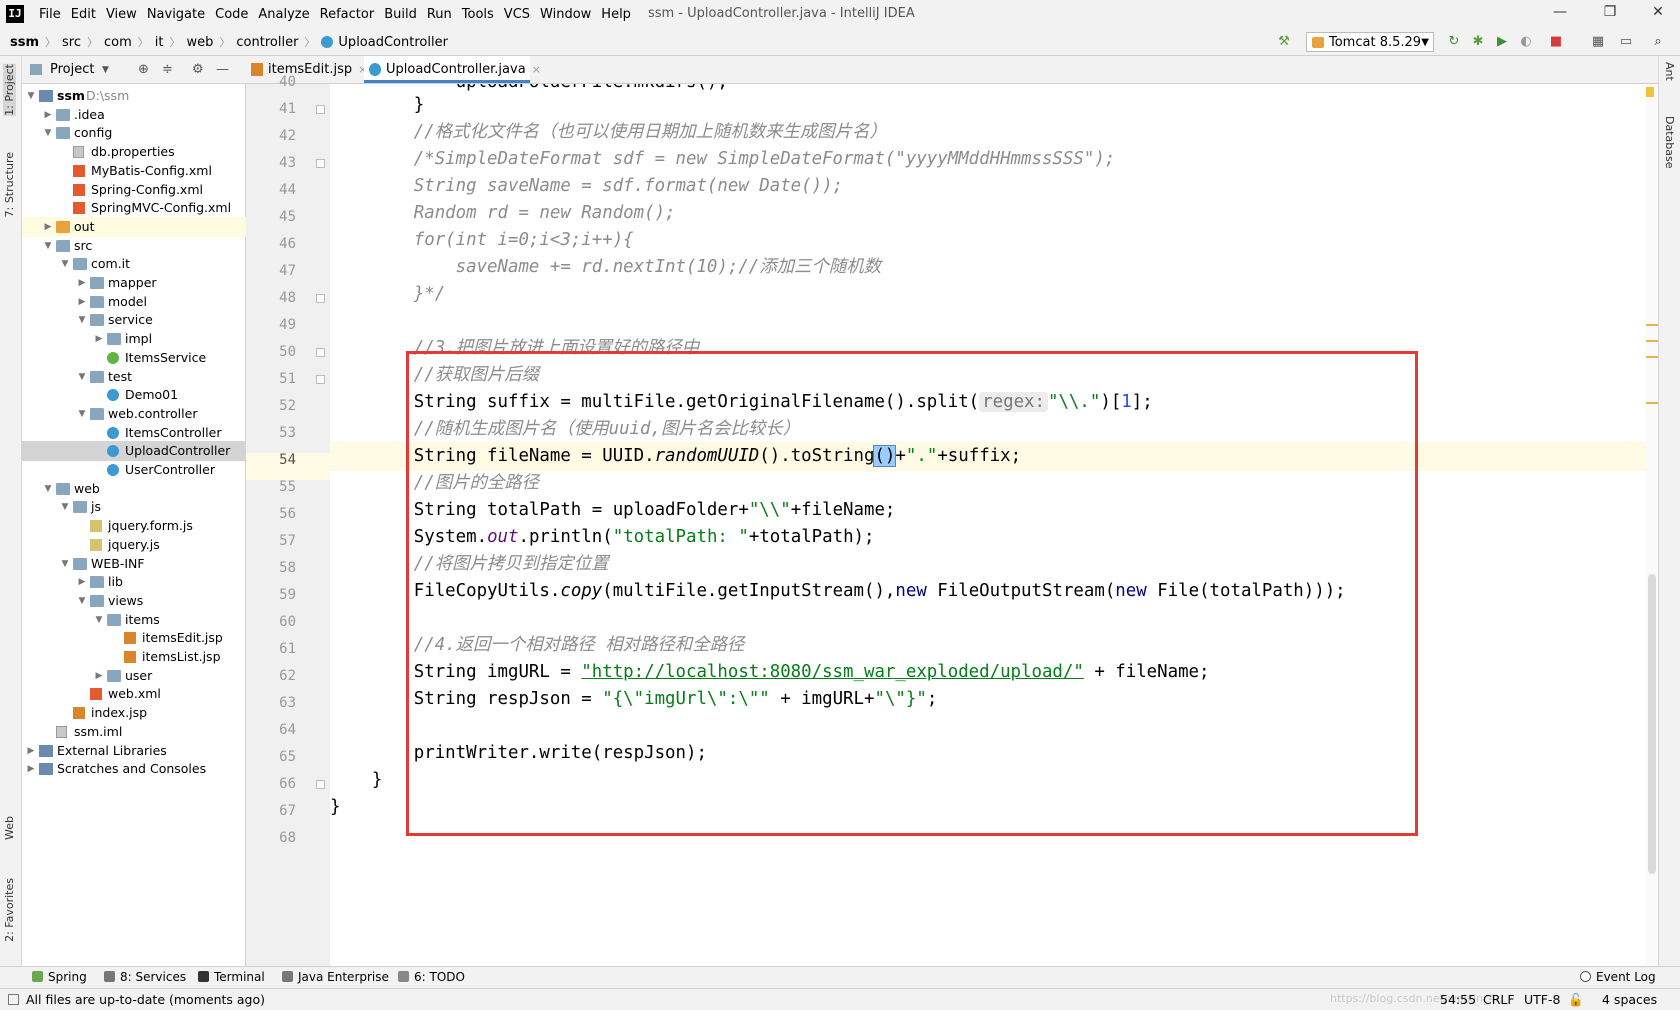 The image size is (1680, 1010). What do you see at coordinates (143, 69) in the screenshot?
I see `locate-icon: ⊕` at bounding box center [143, 69].